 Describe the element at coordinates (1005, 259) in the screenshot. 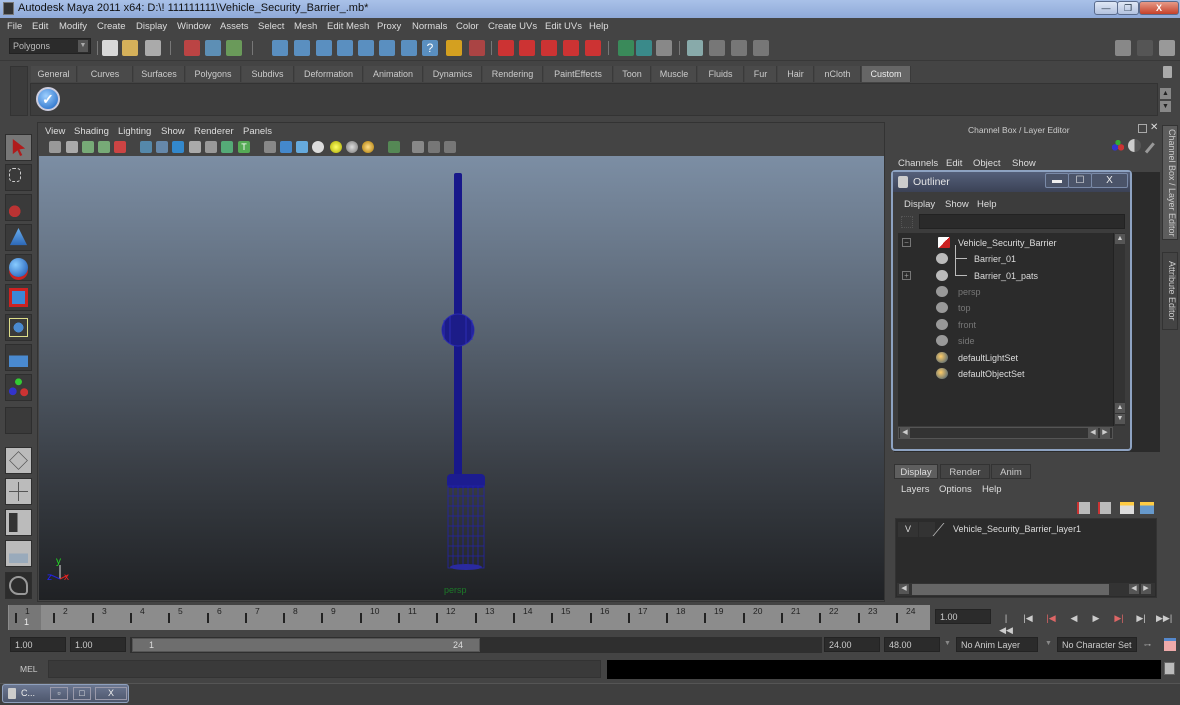

I see `outliner-item-barrier-01: Barrier_01` at that location.